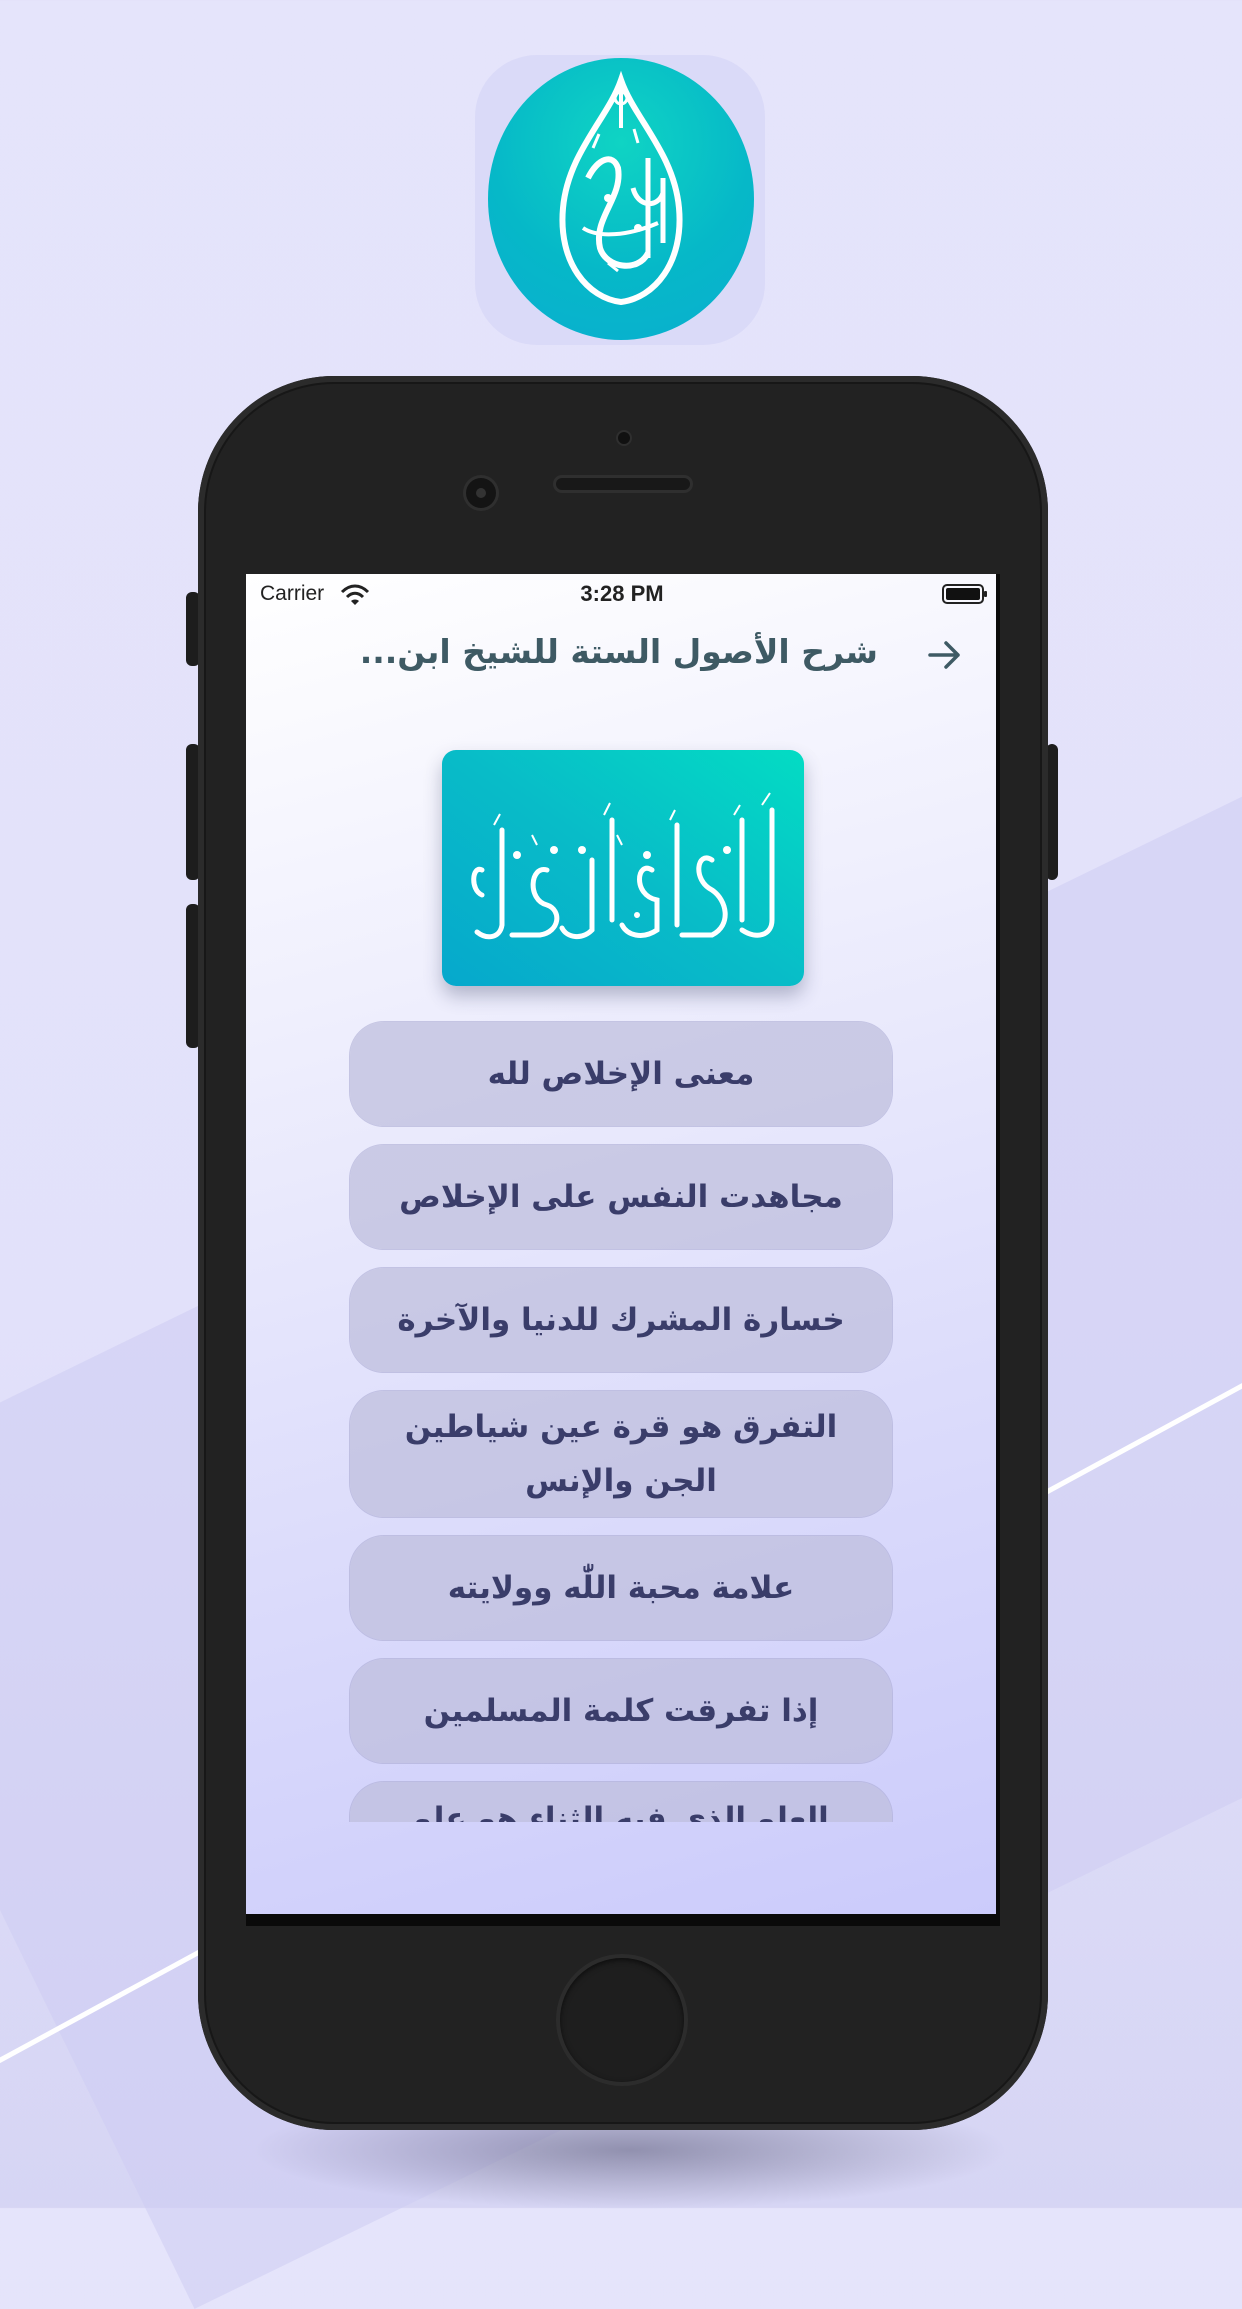  What do you see at coordinates (998, 1250) in the screenshot?
I see `screen-edge` at bounding box center [998, 1250].